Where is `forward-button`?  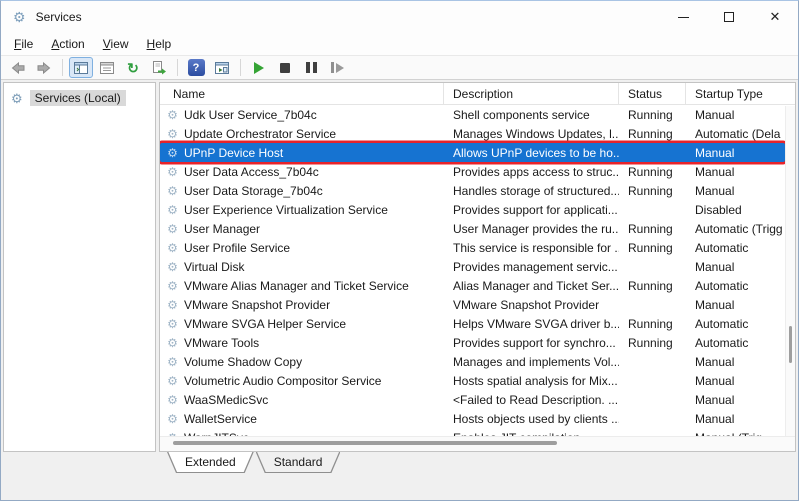 forward-button is located at coordinates (44, 67).